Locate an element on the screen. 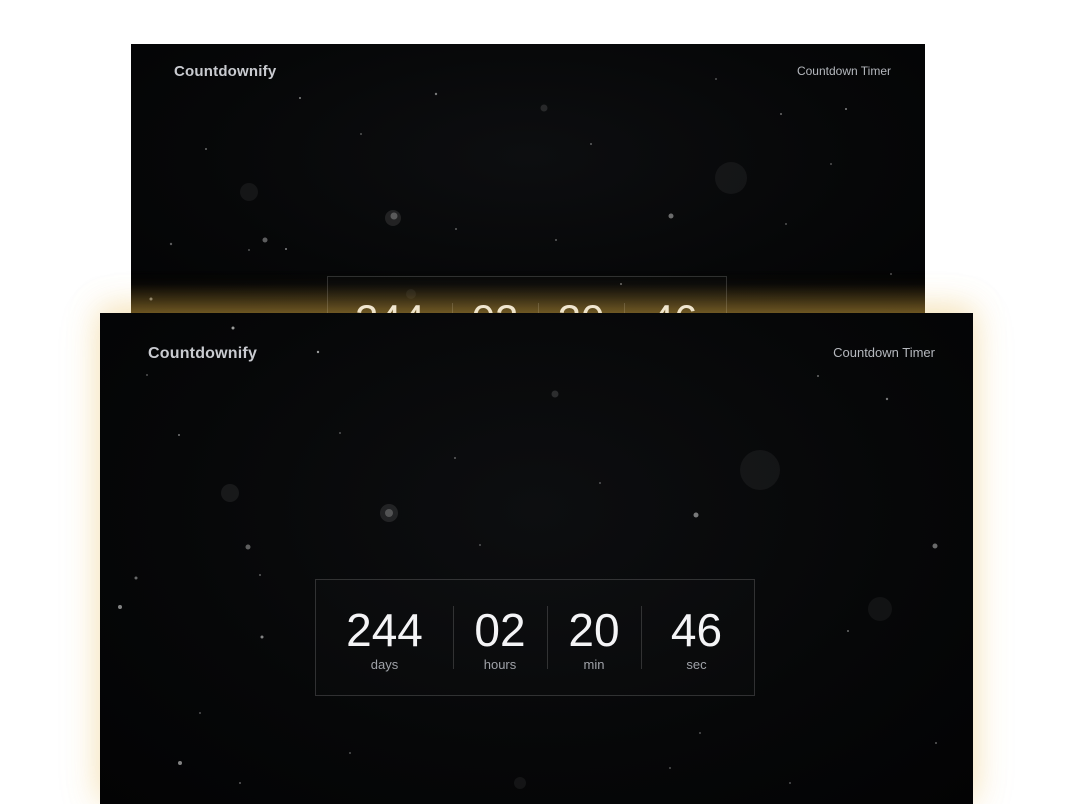 This screenshot has width=1070, height=804. days-label: days is located at coordinates (384, 664).